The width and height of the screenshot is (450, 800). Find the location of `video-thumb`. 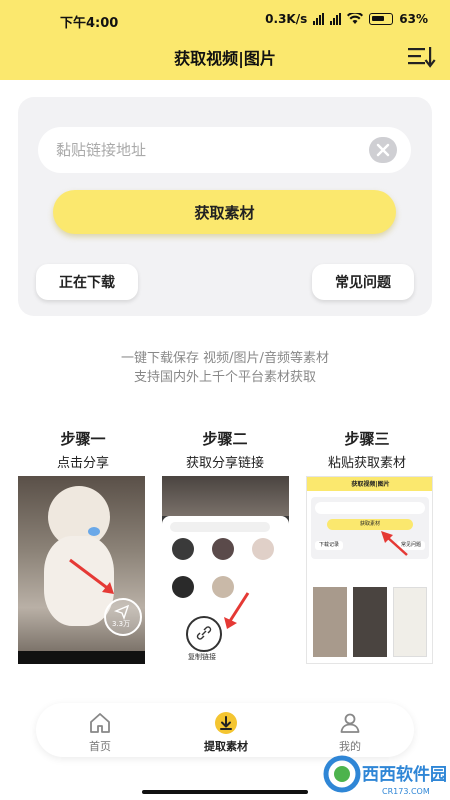

video-thumb is located at coordinates (225, 496).